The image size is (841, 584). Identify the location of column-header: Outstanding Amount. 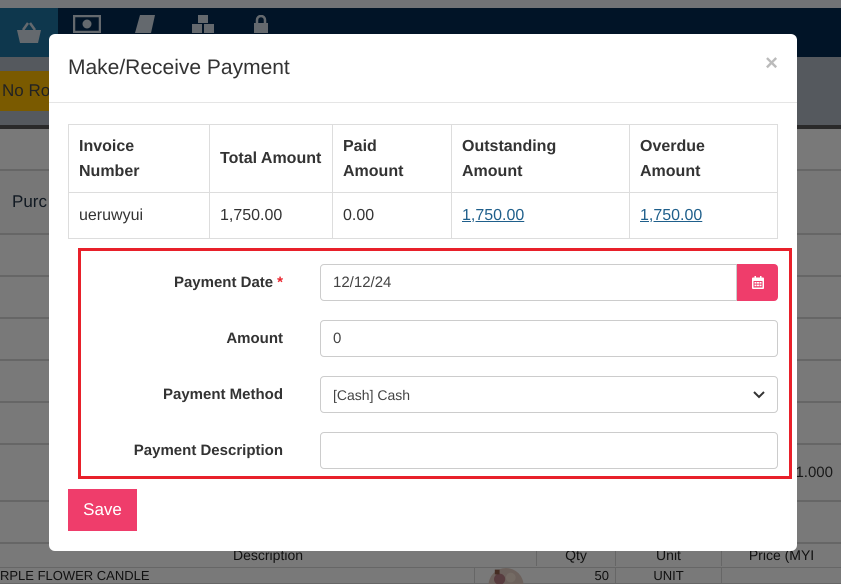
(541, 158).